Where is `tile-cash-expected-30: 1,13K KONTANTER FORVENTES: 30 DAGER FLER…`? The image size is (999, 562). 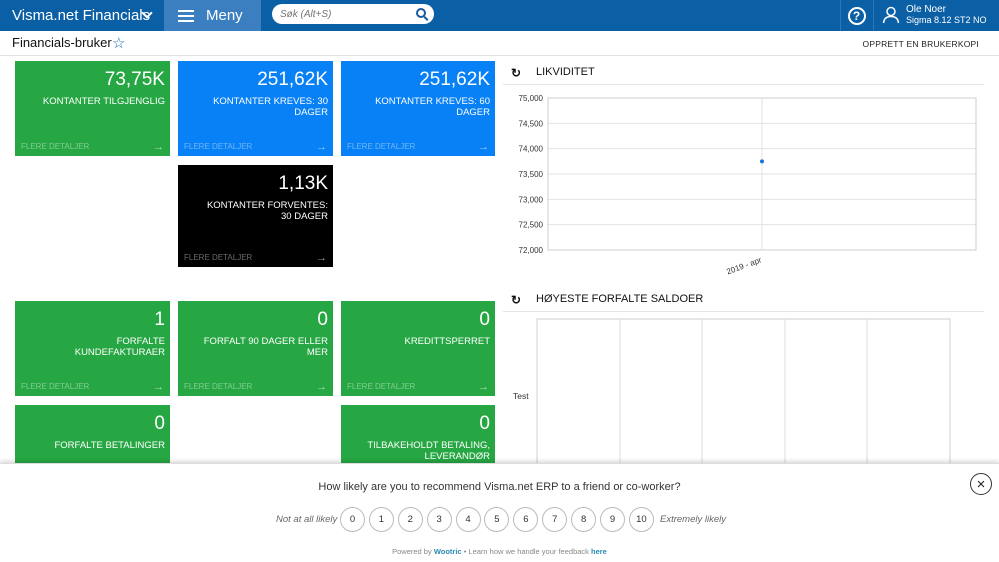
tile-cash-expected-30: 1,13K KONTANTER FORVENTES: 30 DAGER FLER… is located at coordinates (255, 216).